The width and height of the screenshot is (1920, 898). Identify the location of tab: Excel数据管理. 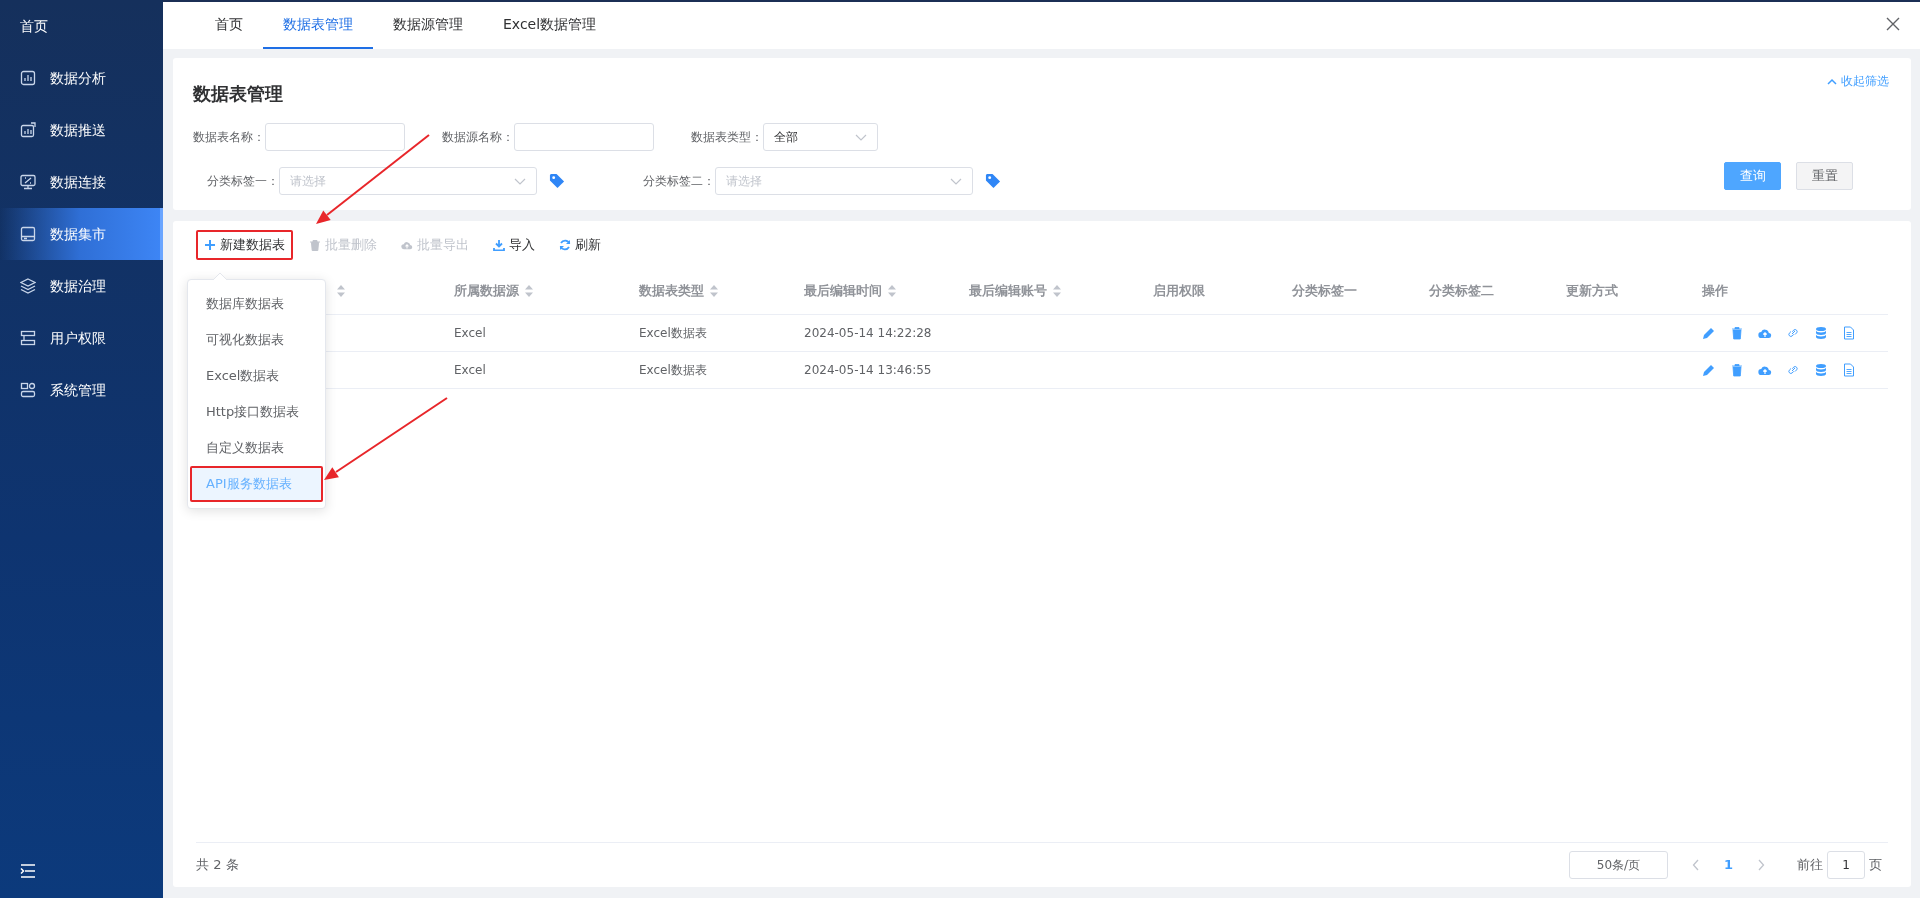
(550, 25).